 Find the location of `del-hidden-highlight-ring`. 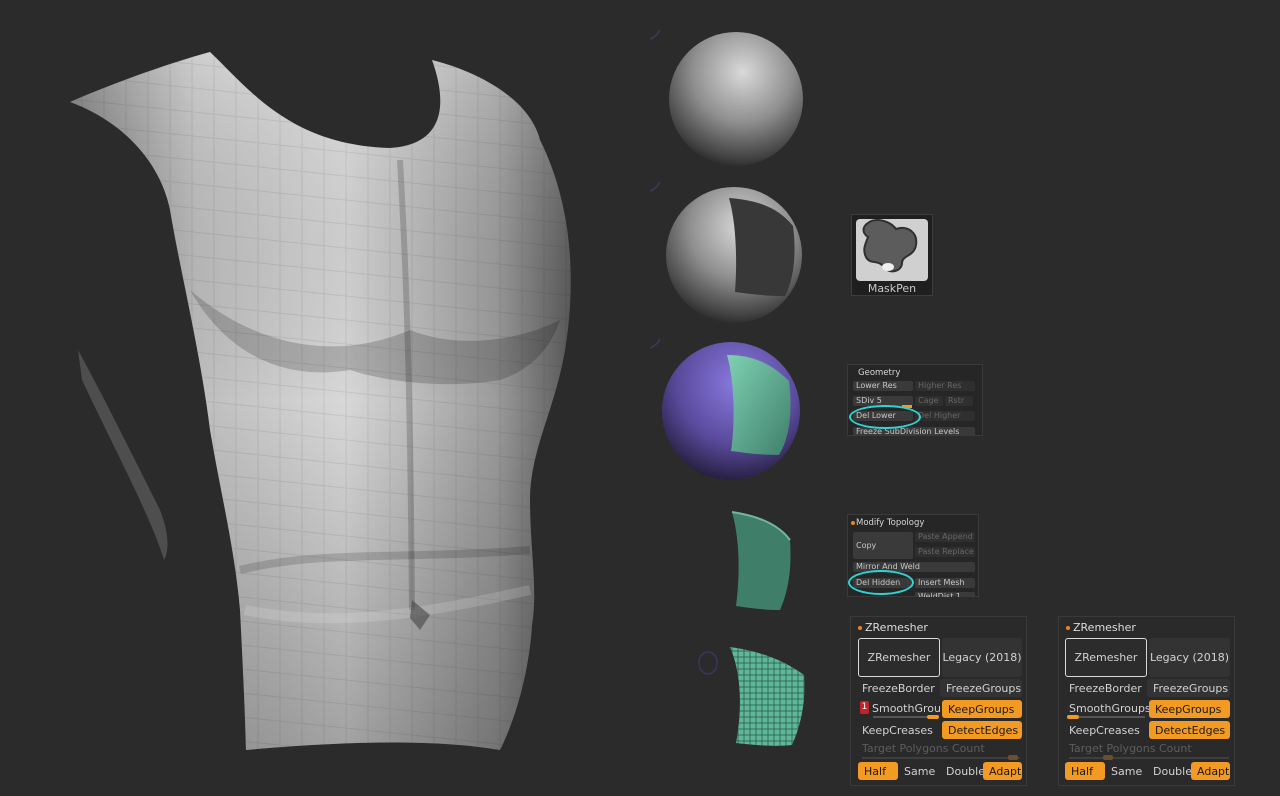

del-hidden-highlight-ring is located at coordinates (881, 582).